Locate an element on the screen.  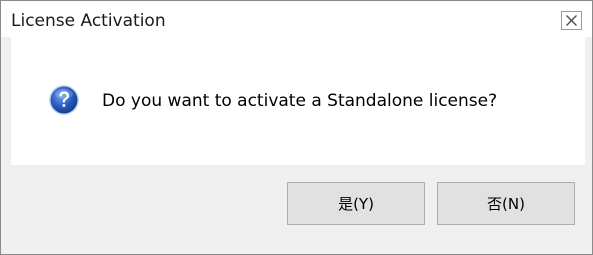
yes-button-label: 是(Y) is located at coordinates (356, 204).